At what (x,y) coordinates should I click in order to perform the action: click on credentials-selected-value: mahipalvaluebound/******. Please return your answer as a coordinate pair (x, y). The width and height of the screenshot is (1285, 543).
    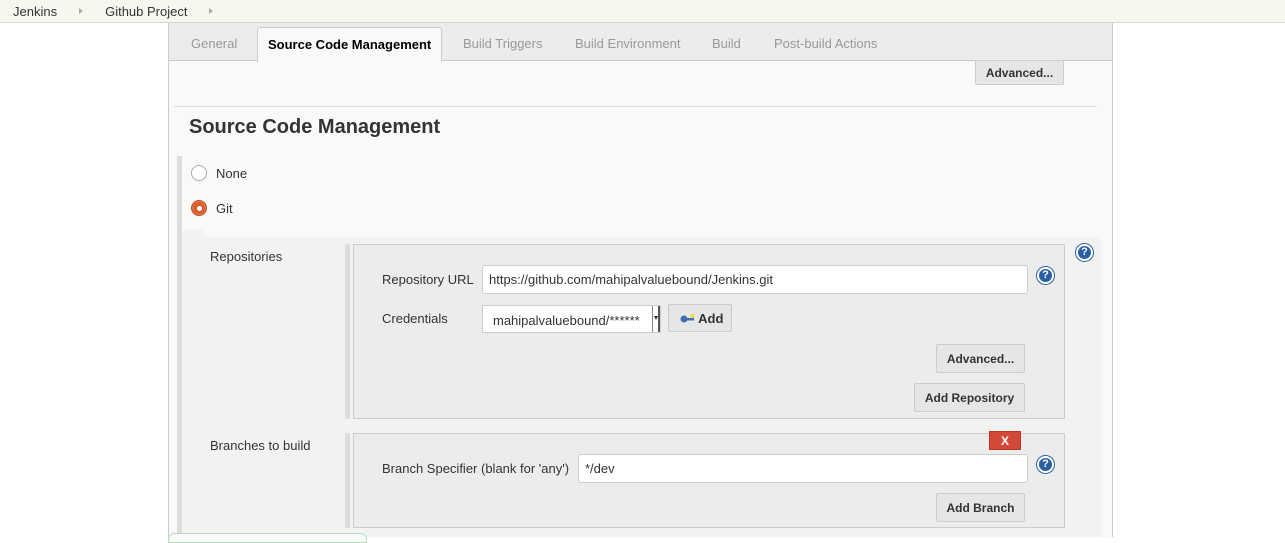
    Looking at the image, I should click on (566, 320).